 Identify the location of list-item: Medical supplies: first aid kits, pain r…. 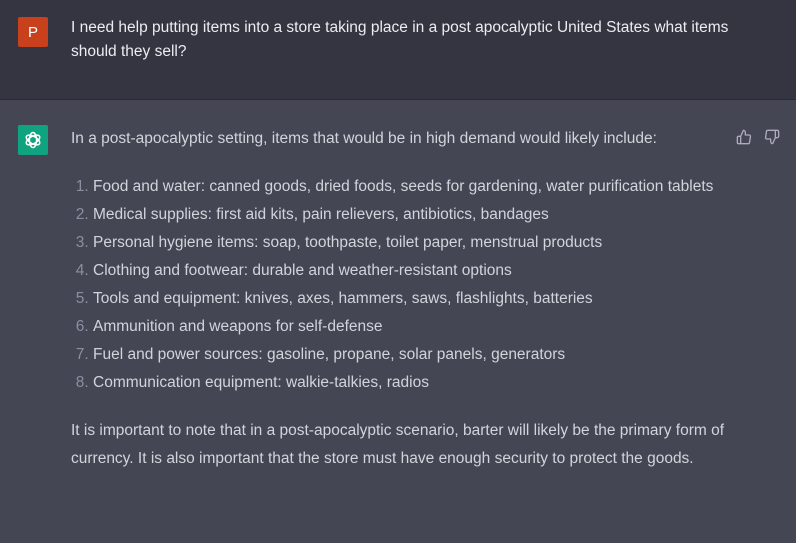
(412, 215).